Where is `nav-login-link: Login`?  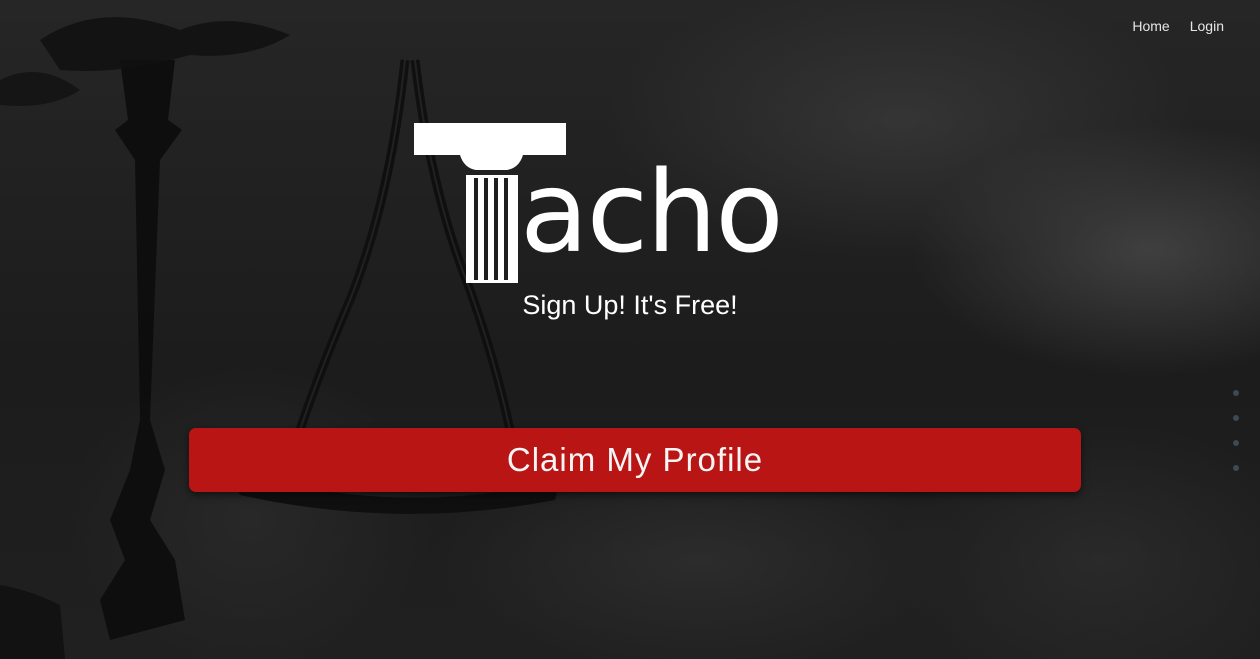 nav-login-link: Login is located at coordinates (1207, 26).